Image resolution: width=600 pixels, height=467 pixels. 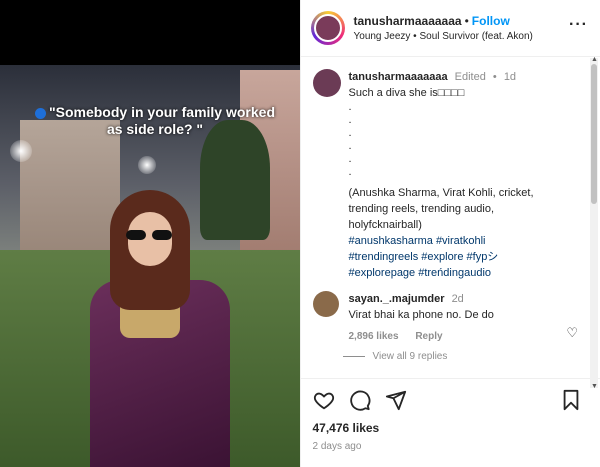 What do you see at coordinates (40, 113) in the screenshot?
I see `blue-heart-icon` at bounding box center [40, 113].